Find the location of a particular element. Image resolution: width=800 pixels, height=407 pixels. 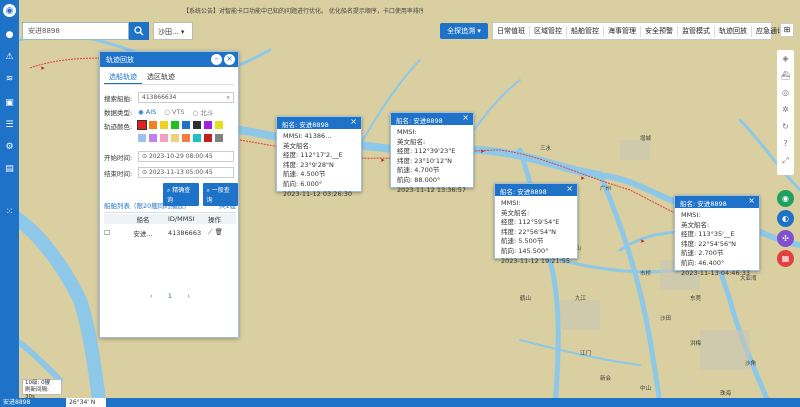

card-time: 2023-11-12 19:21:55 is located at coordinates (536, 260).